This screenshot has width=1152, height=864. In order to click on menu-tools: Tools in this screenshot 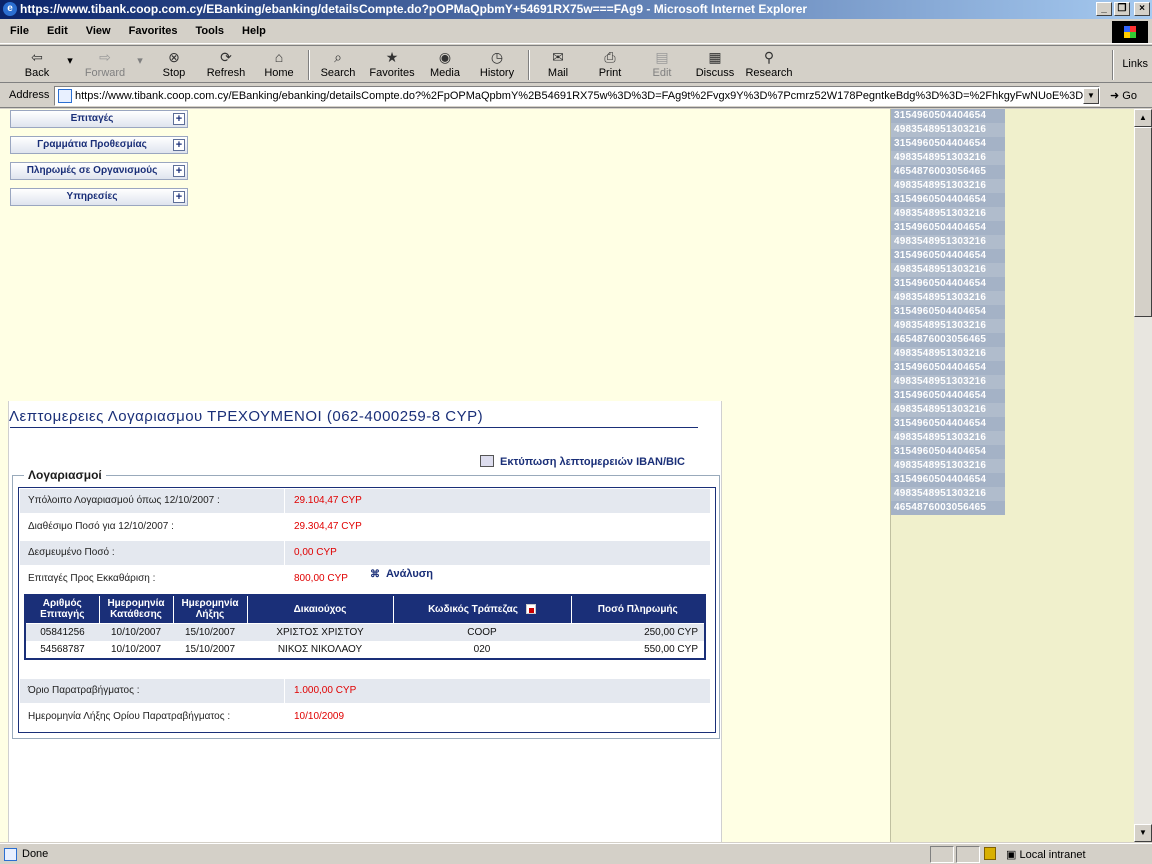, I will do `click(210, 31)`.